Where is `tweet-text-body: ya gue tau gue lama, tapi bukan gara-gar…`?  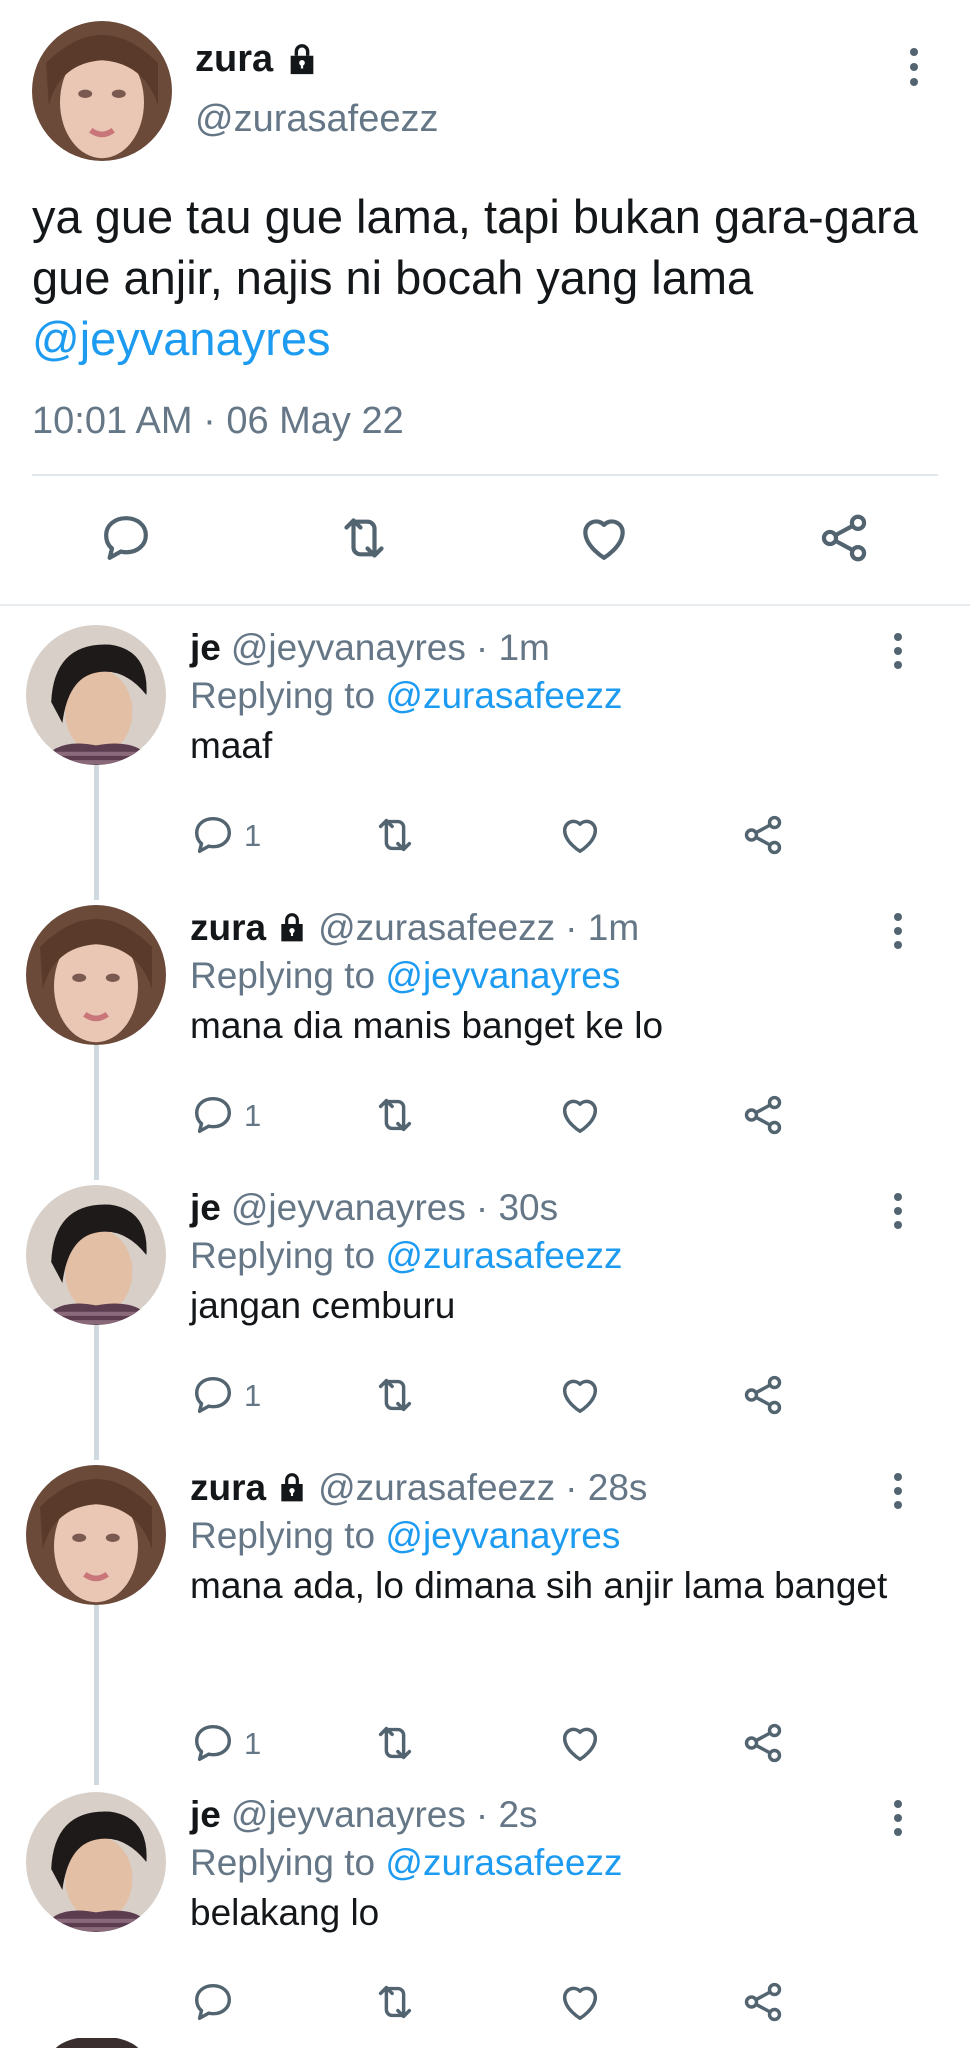
tweet-text-body: ya gue tau gue lama, tapi bukan gara-gar… is located at coordinates (475, 247).